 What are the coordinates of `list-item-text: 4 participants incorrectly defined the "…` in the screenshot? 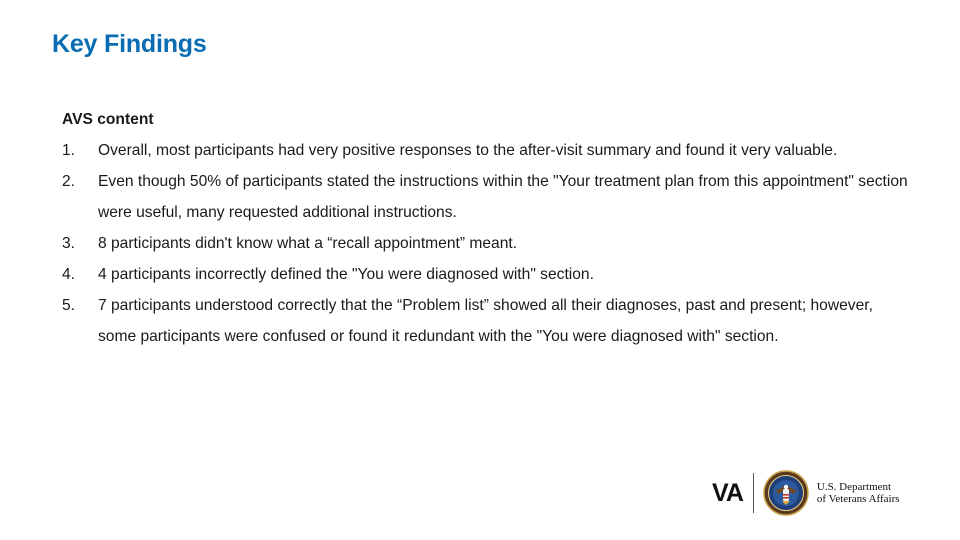 It's located at (346, 274).